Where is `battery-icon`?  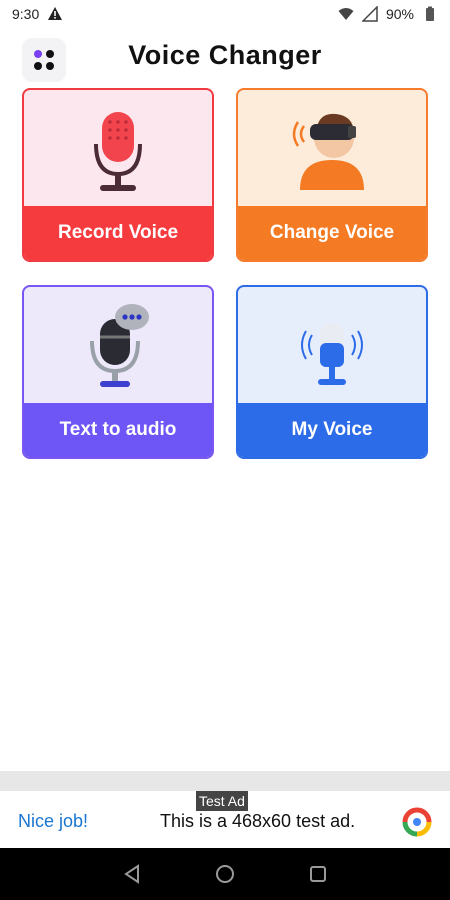 battery-icon is located at coordinates (430, 13).